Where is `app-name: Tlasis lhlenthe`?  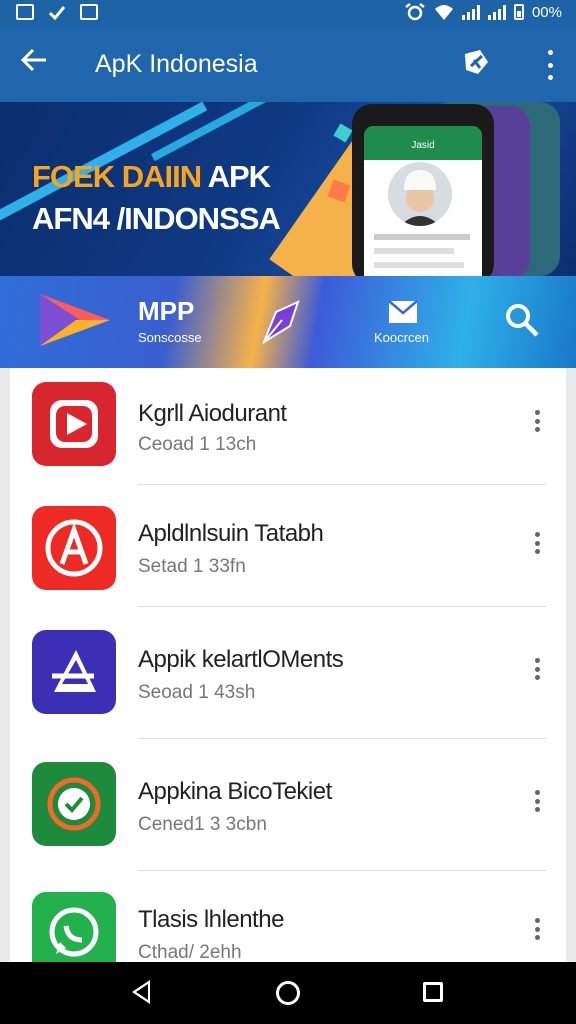
app-name: Tlasis lhlenthe is located at coordinates (211, 919).